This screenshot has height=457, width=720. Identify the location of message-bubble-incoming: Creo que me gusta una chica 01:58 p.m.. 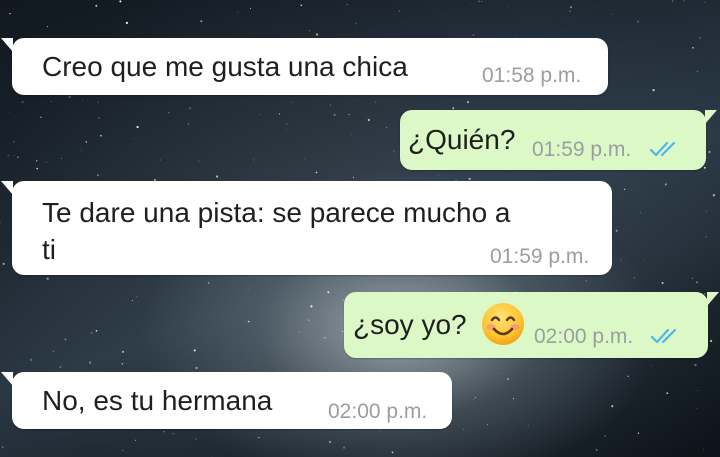
(304, 66).